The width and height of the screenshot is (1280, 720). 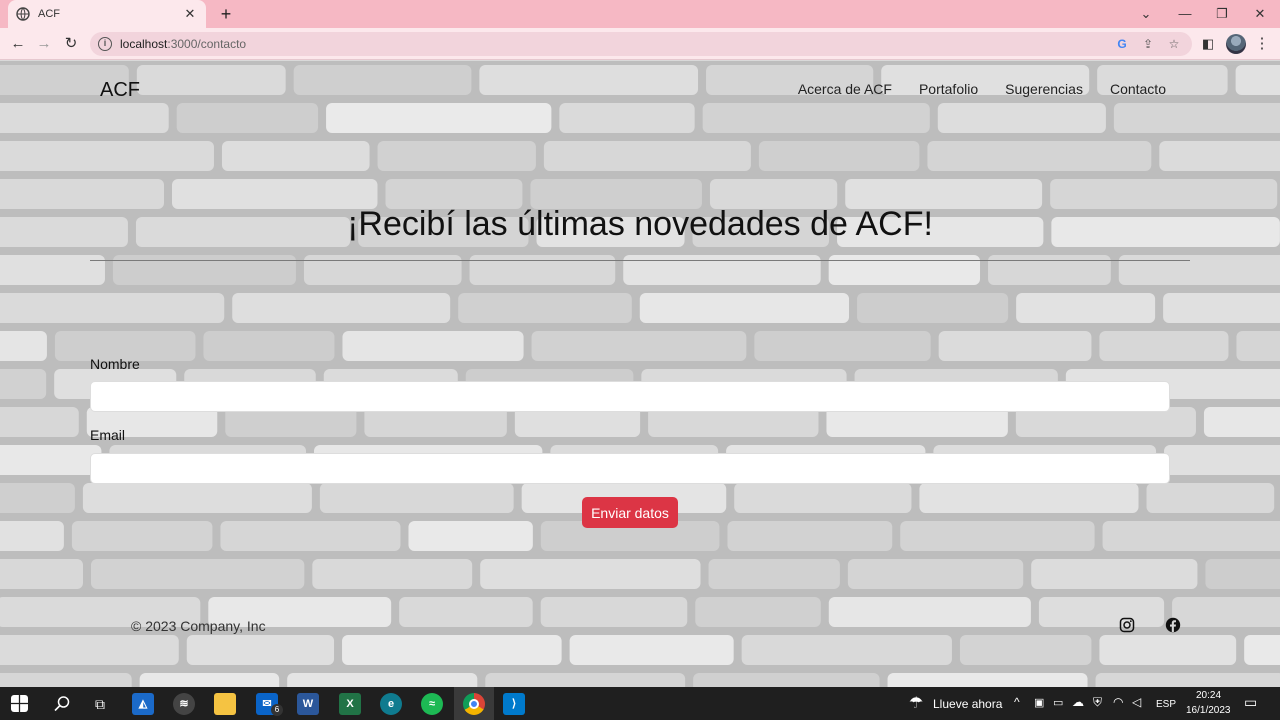 I want to click on facebook-icon, so click(x=1173, y=625).